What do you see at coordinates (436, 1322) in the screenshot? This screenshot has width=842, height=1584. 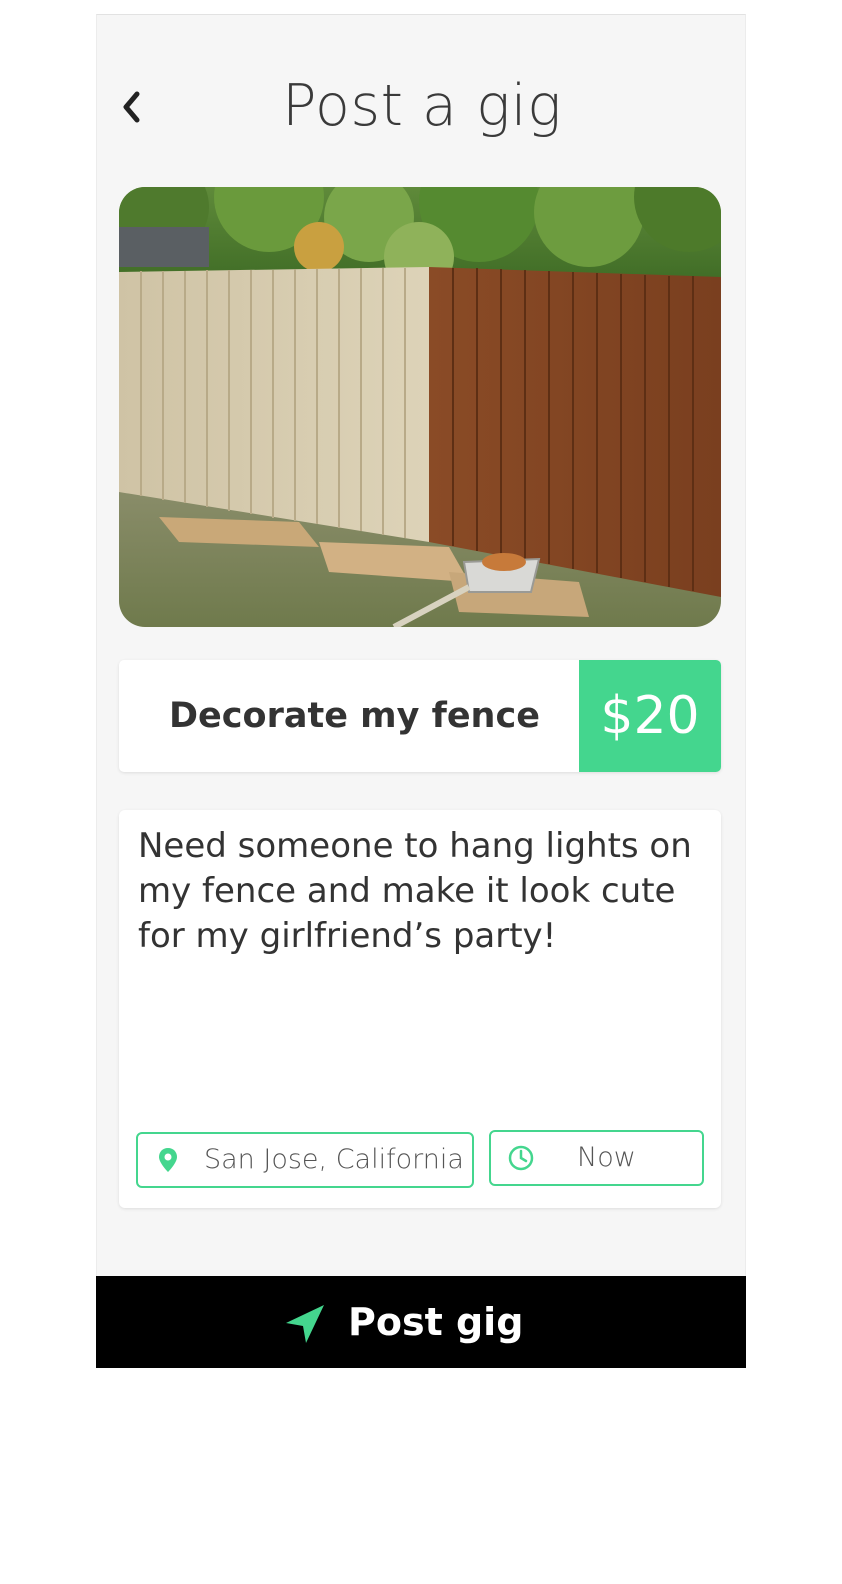 I see `post-gig-label: Post gig` at bounding box center [436, 1322].